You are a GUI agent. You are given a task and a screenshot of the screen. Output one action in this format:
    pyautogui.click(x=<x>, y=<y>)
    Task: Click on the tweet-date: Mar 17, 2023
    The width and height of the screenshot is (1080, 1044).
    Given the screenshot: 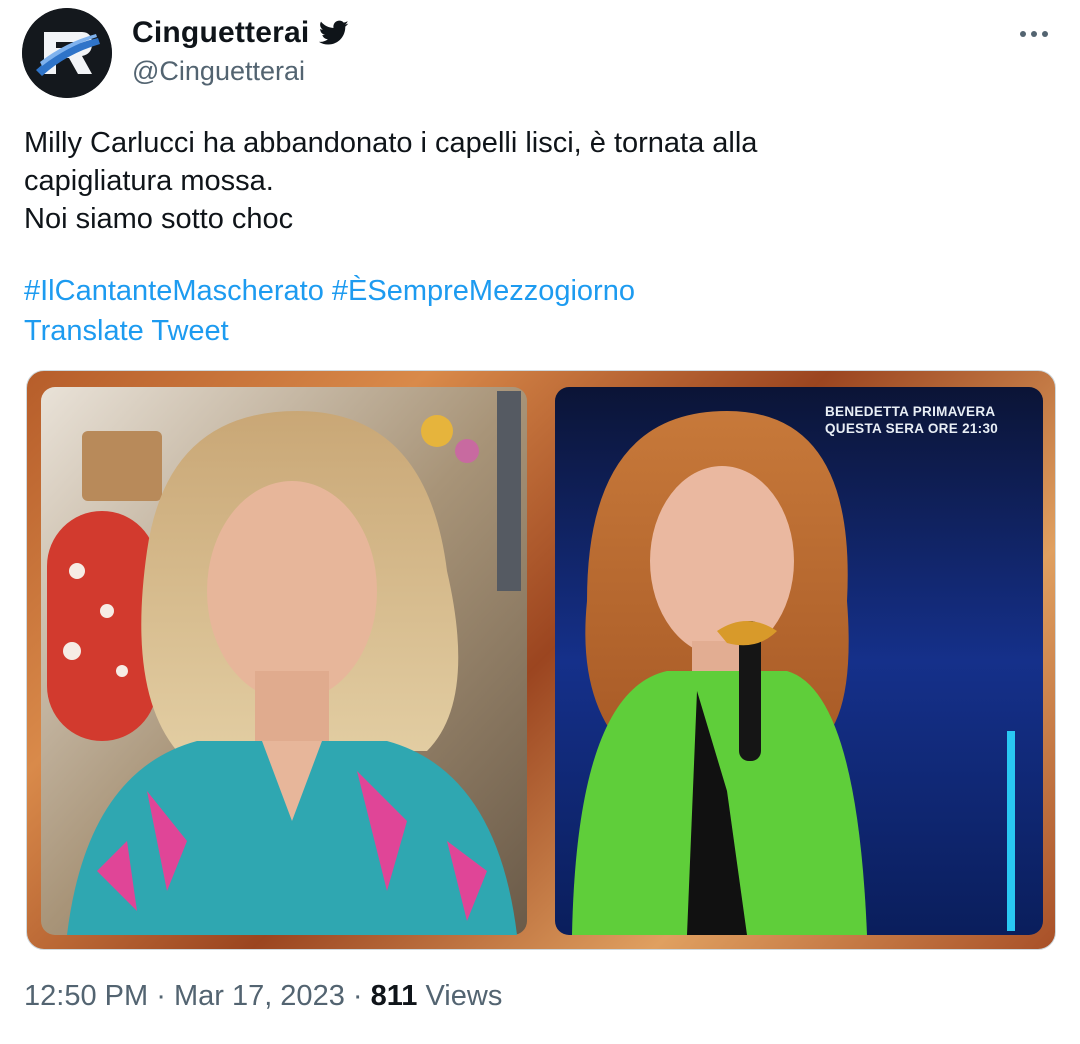 What is the action you would take?
    pyautogui.click(x=259, y=996)
    